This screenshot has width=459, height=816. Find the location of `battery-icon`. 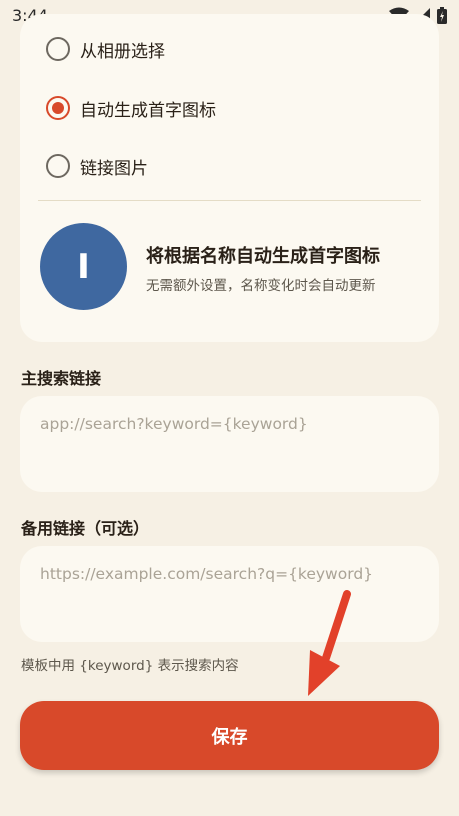

battery-icon is located at coordinates (442, 15).